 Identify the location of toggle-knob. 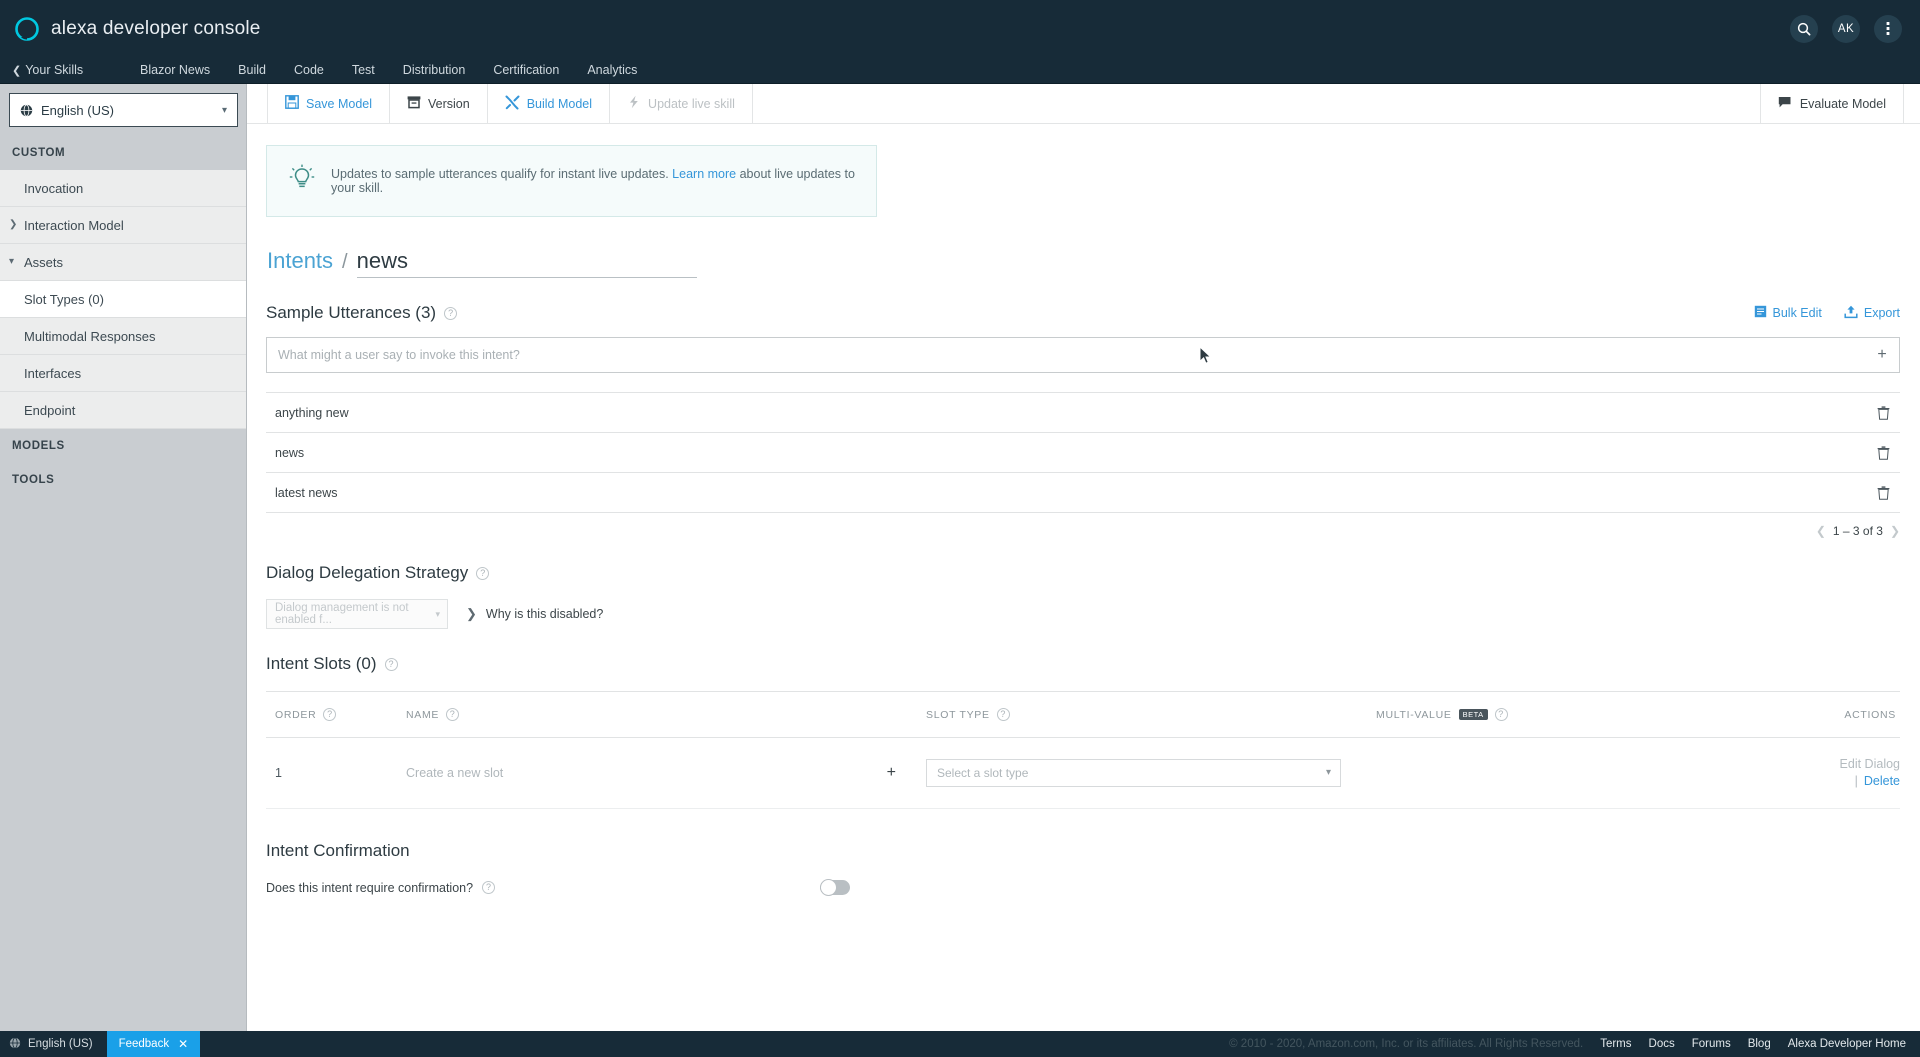
(828, 888).